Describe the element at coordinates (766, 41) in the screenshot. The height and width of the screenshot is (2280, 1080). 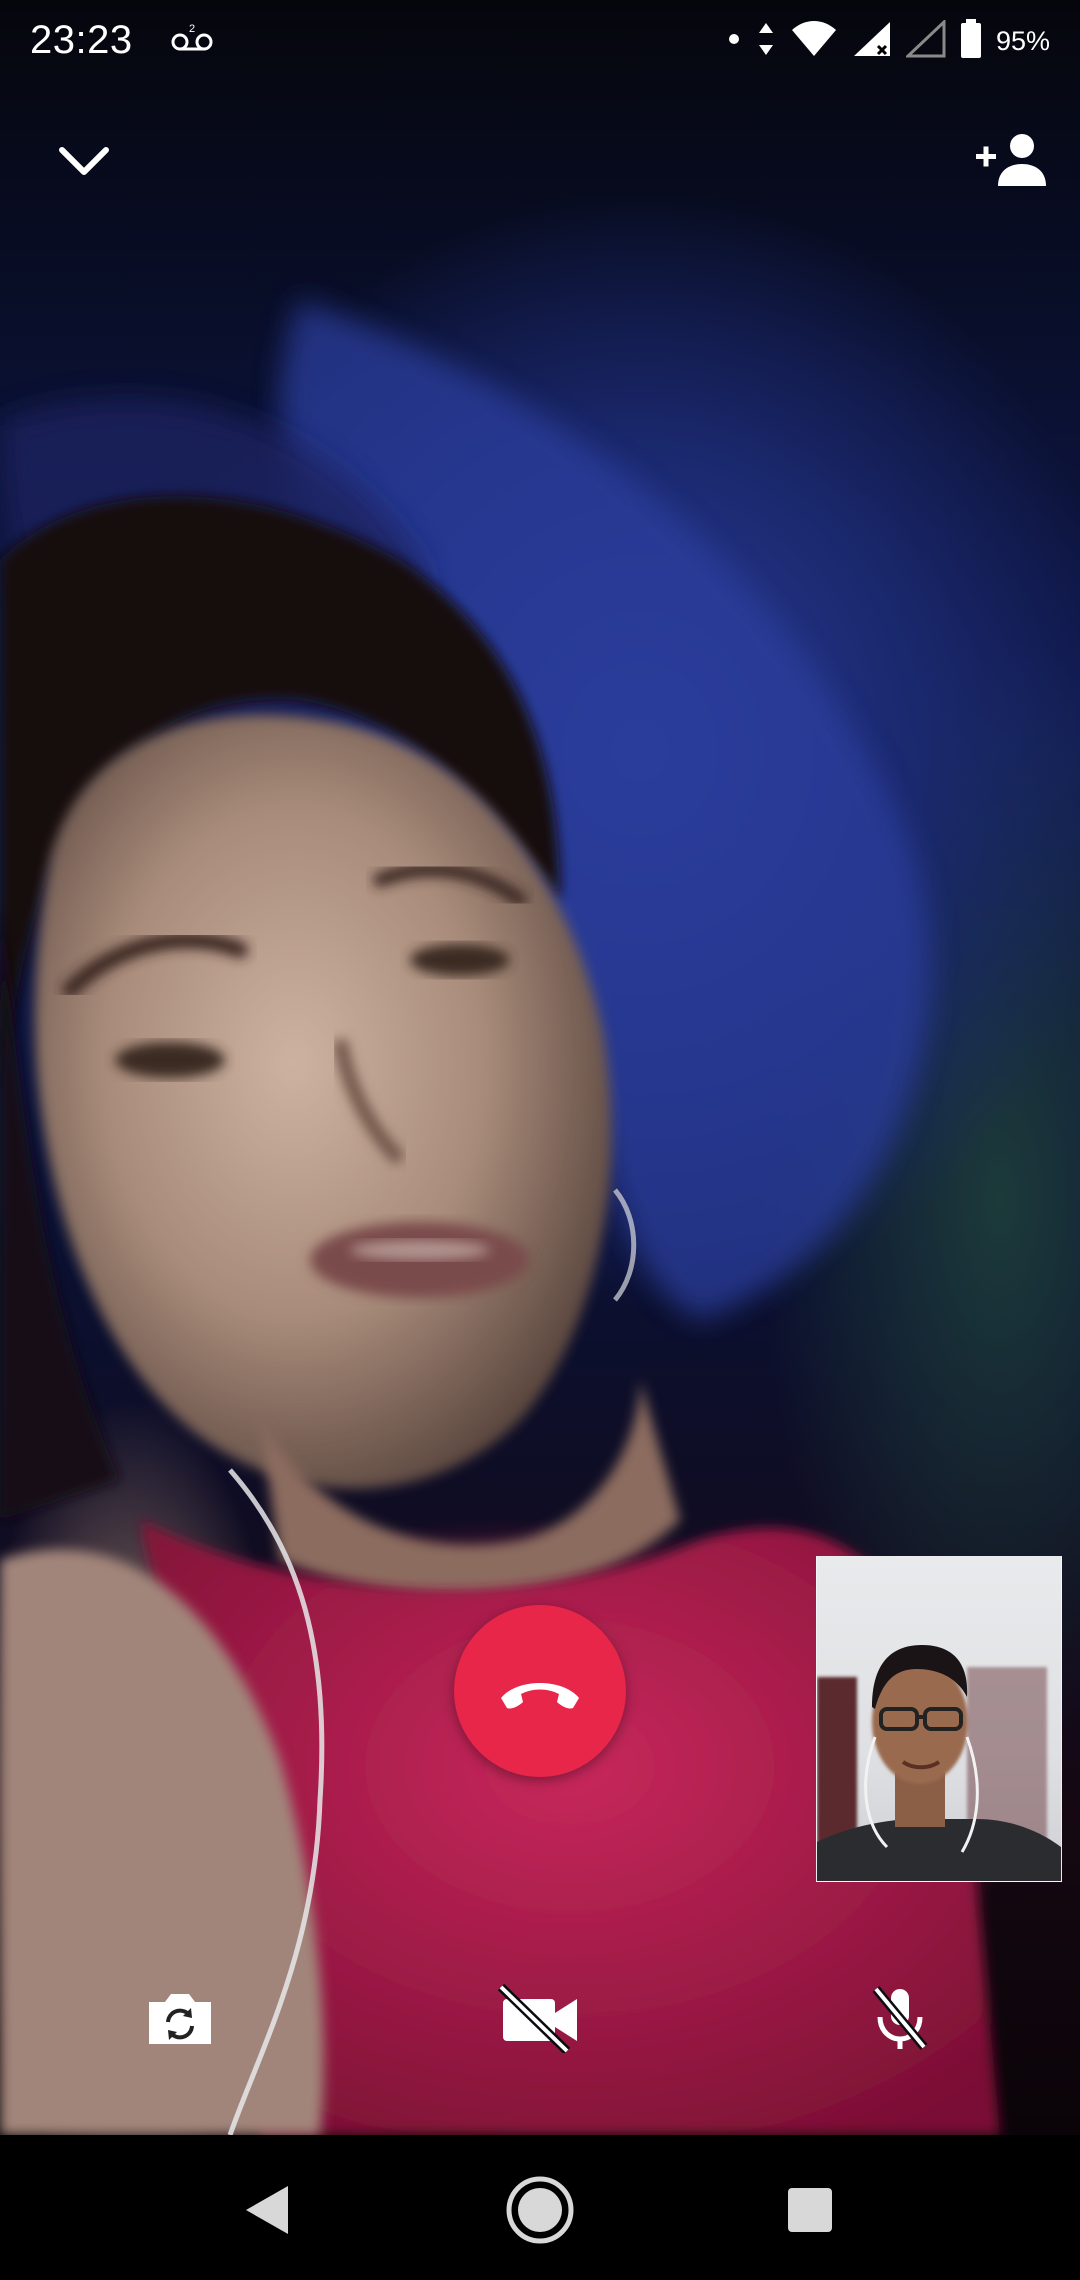
I see `data-arrows-icon` at that location.